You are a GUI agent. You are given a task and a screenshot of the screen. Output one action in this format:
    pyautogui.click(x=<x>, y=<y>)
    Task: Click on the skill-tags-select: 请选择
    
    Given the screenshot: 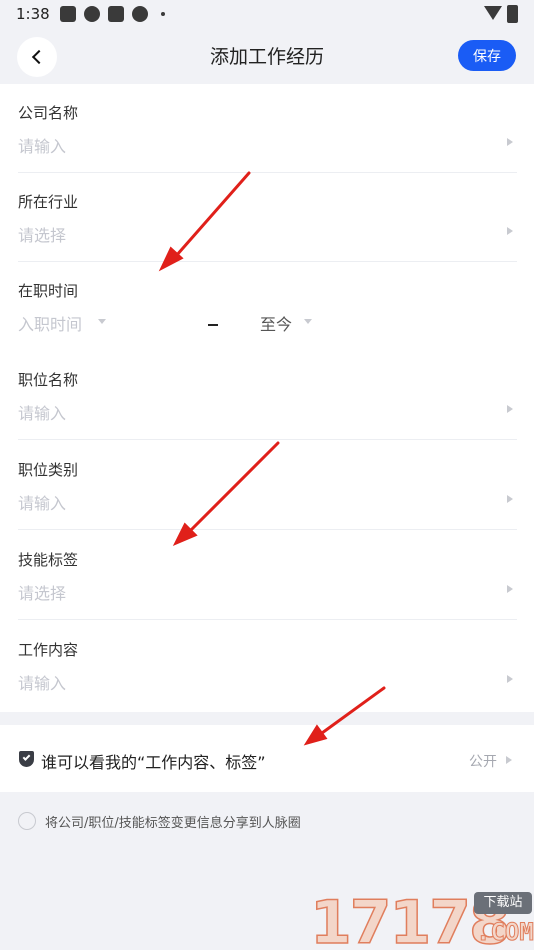 What is the action you would take?
    pyautogui.click(x=42, y=592)
    